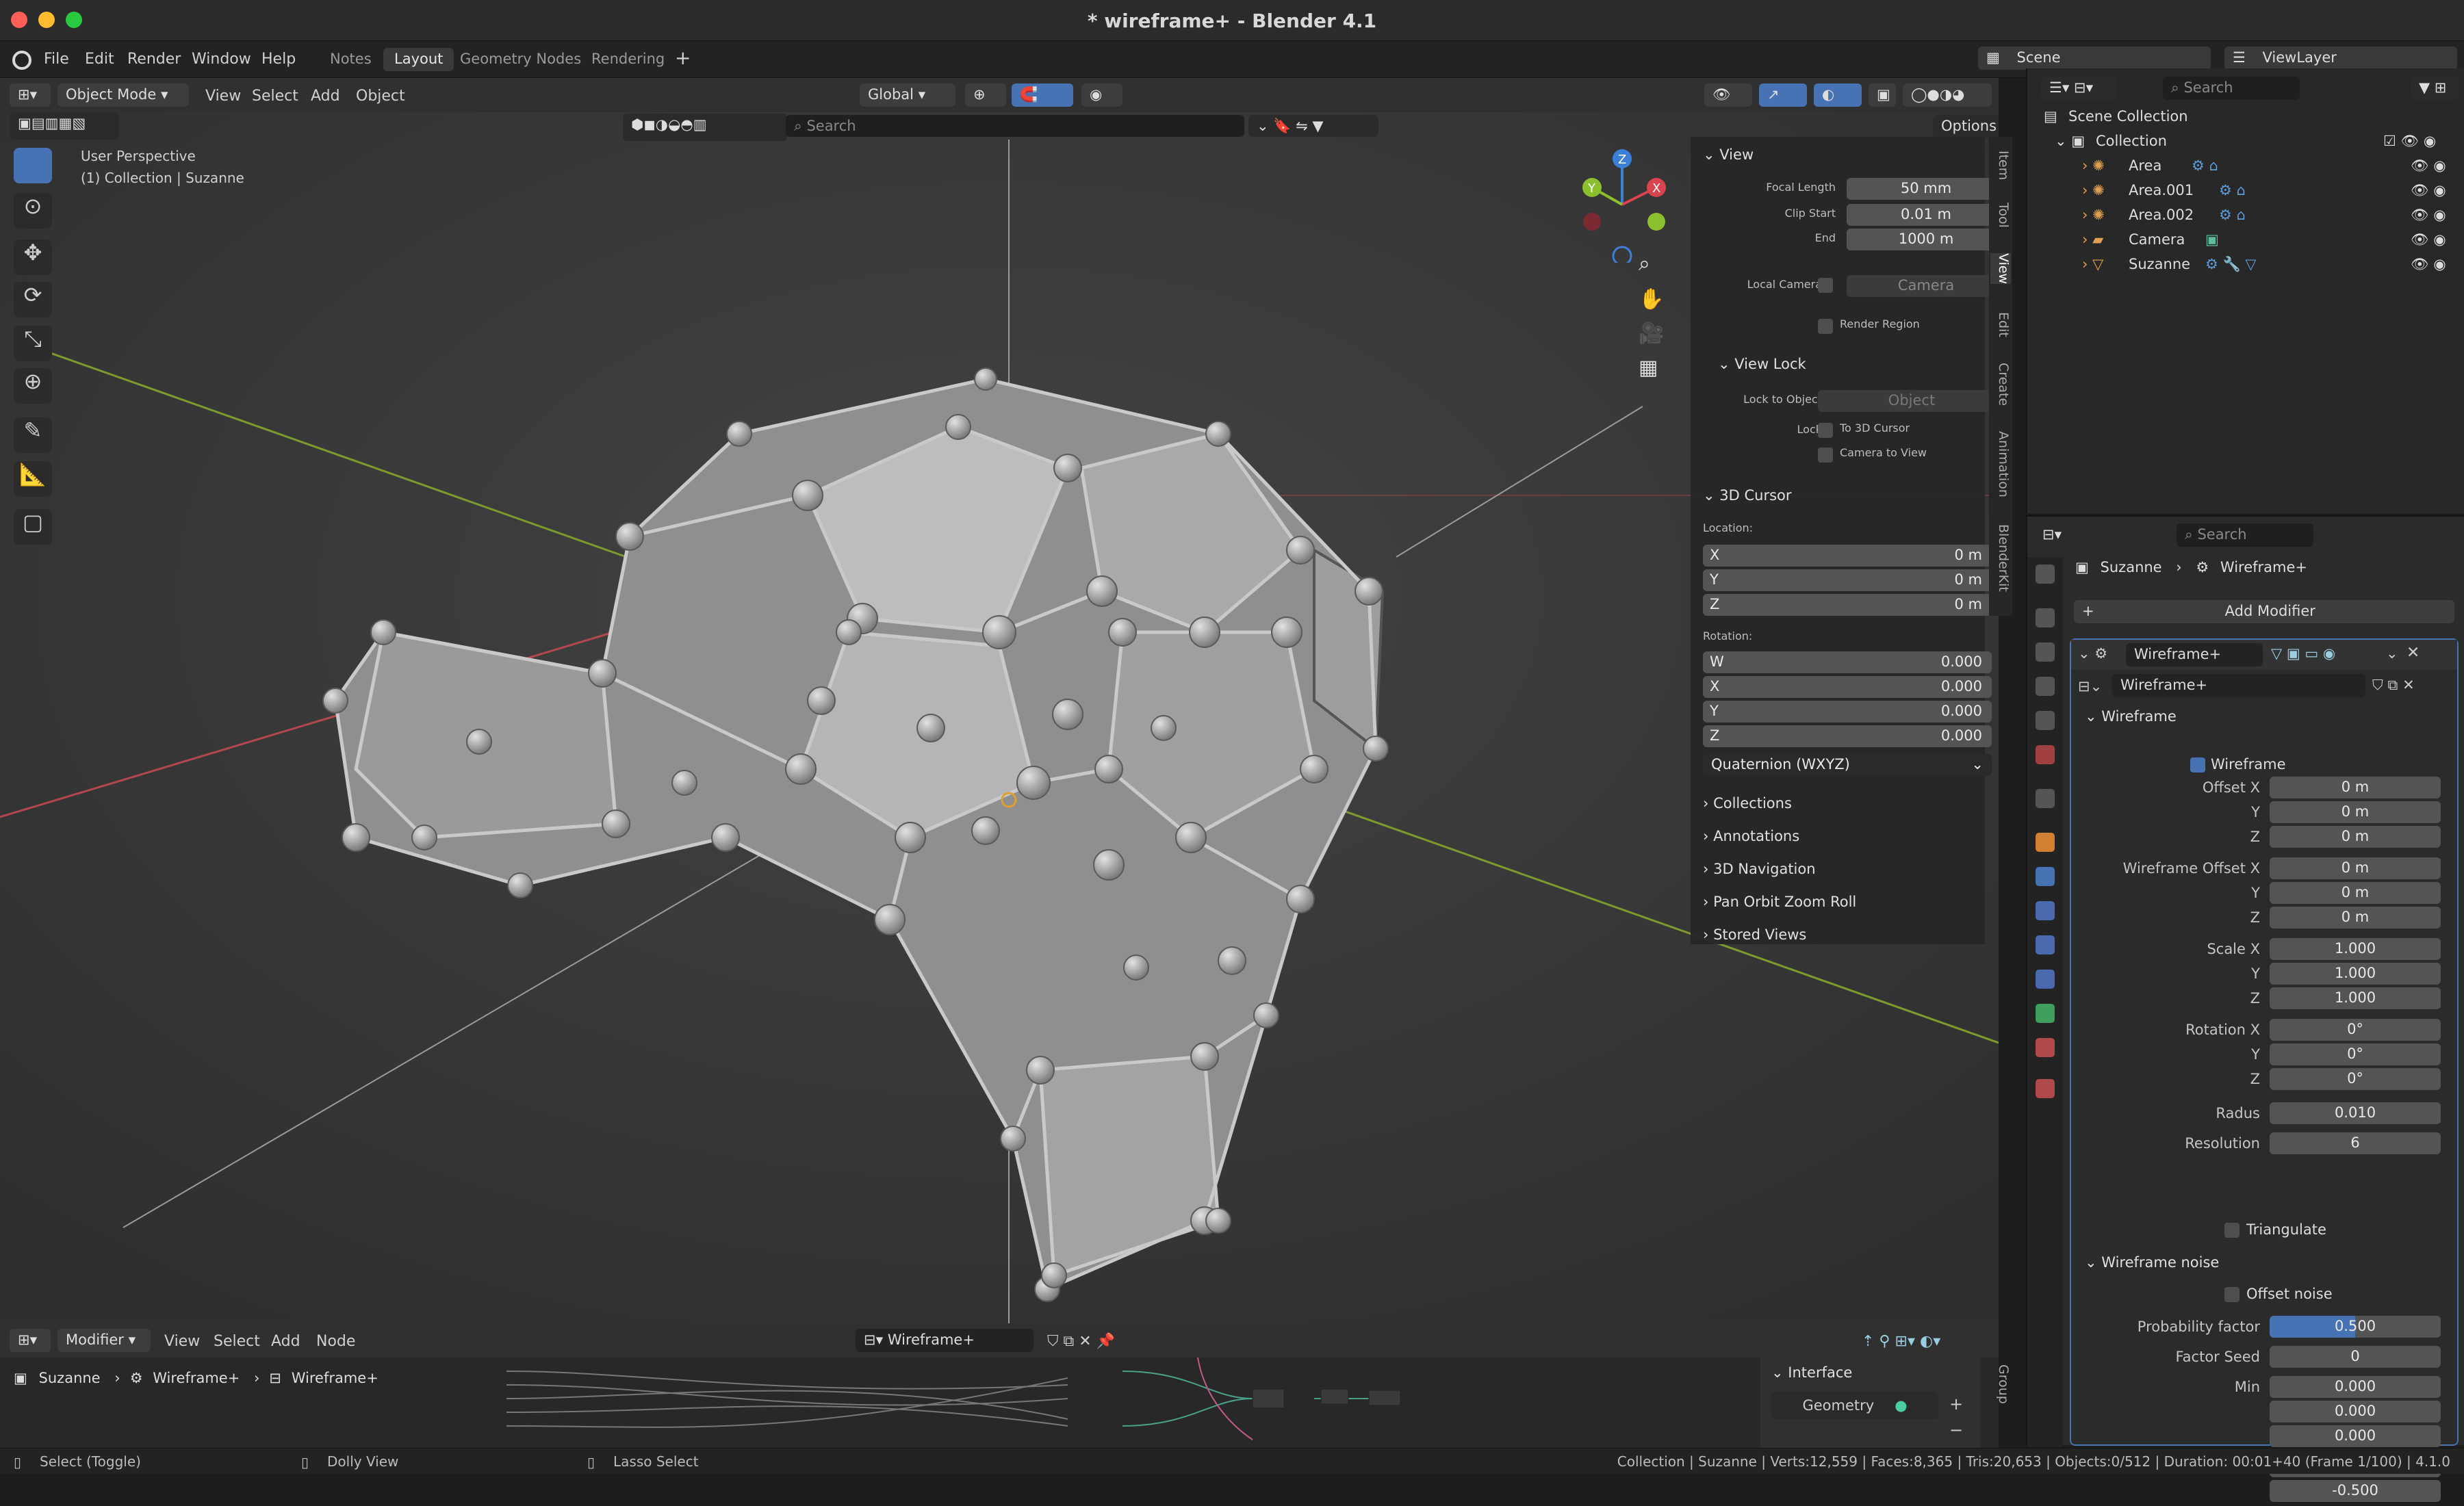  I want to click on menu-window: Window, so click(222, 59).